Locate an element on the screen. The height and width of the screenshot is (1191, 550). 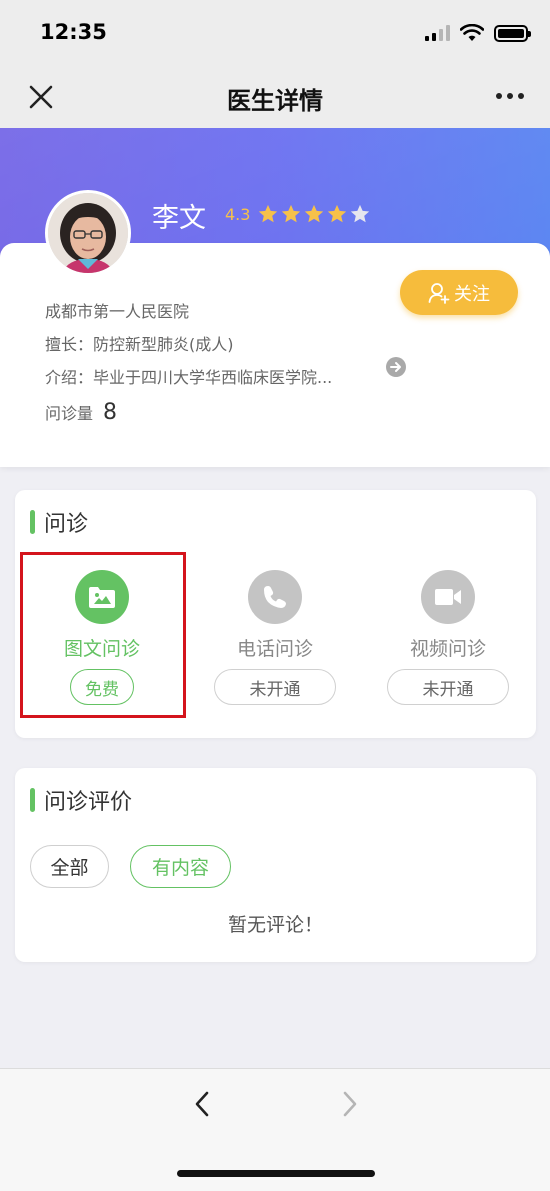
highlight-box is located at coordinates (103, 635).